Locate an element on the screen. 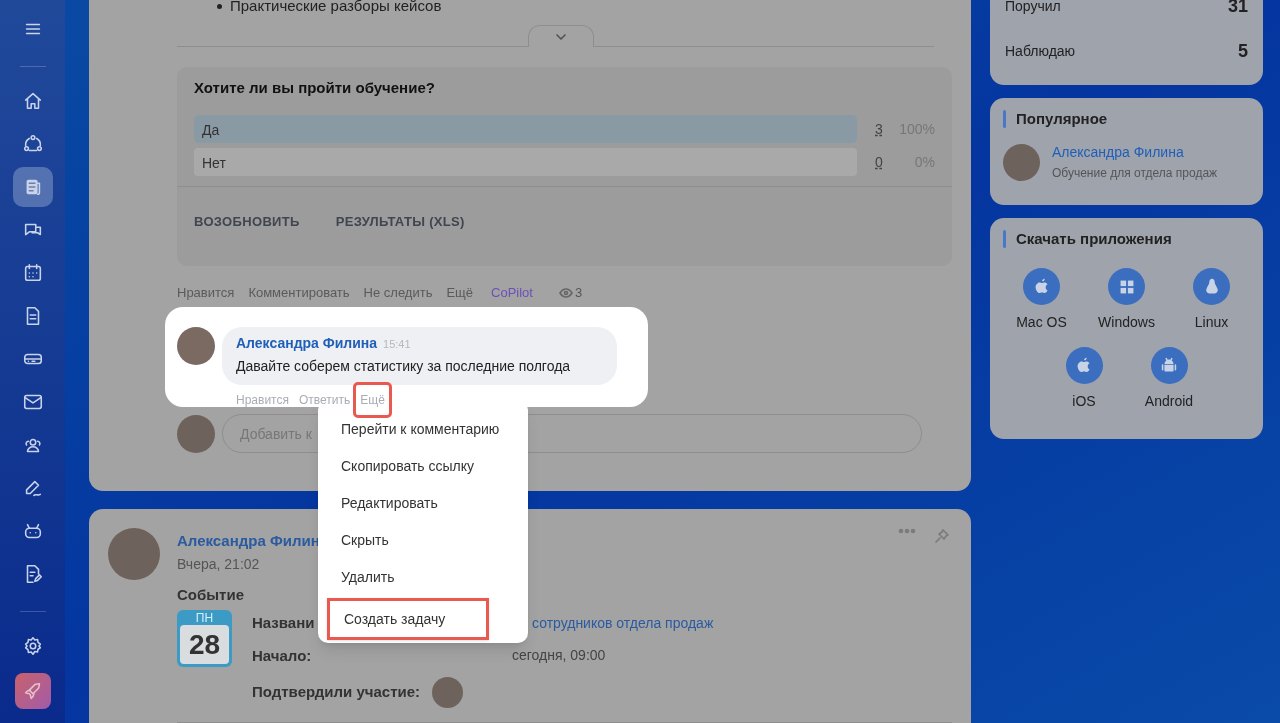 This screenshot has height=723, width=1280. view-count: 3 is located at coordinates (578, 293).